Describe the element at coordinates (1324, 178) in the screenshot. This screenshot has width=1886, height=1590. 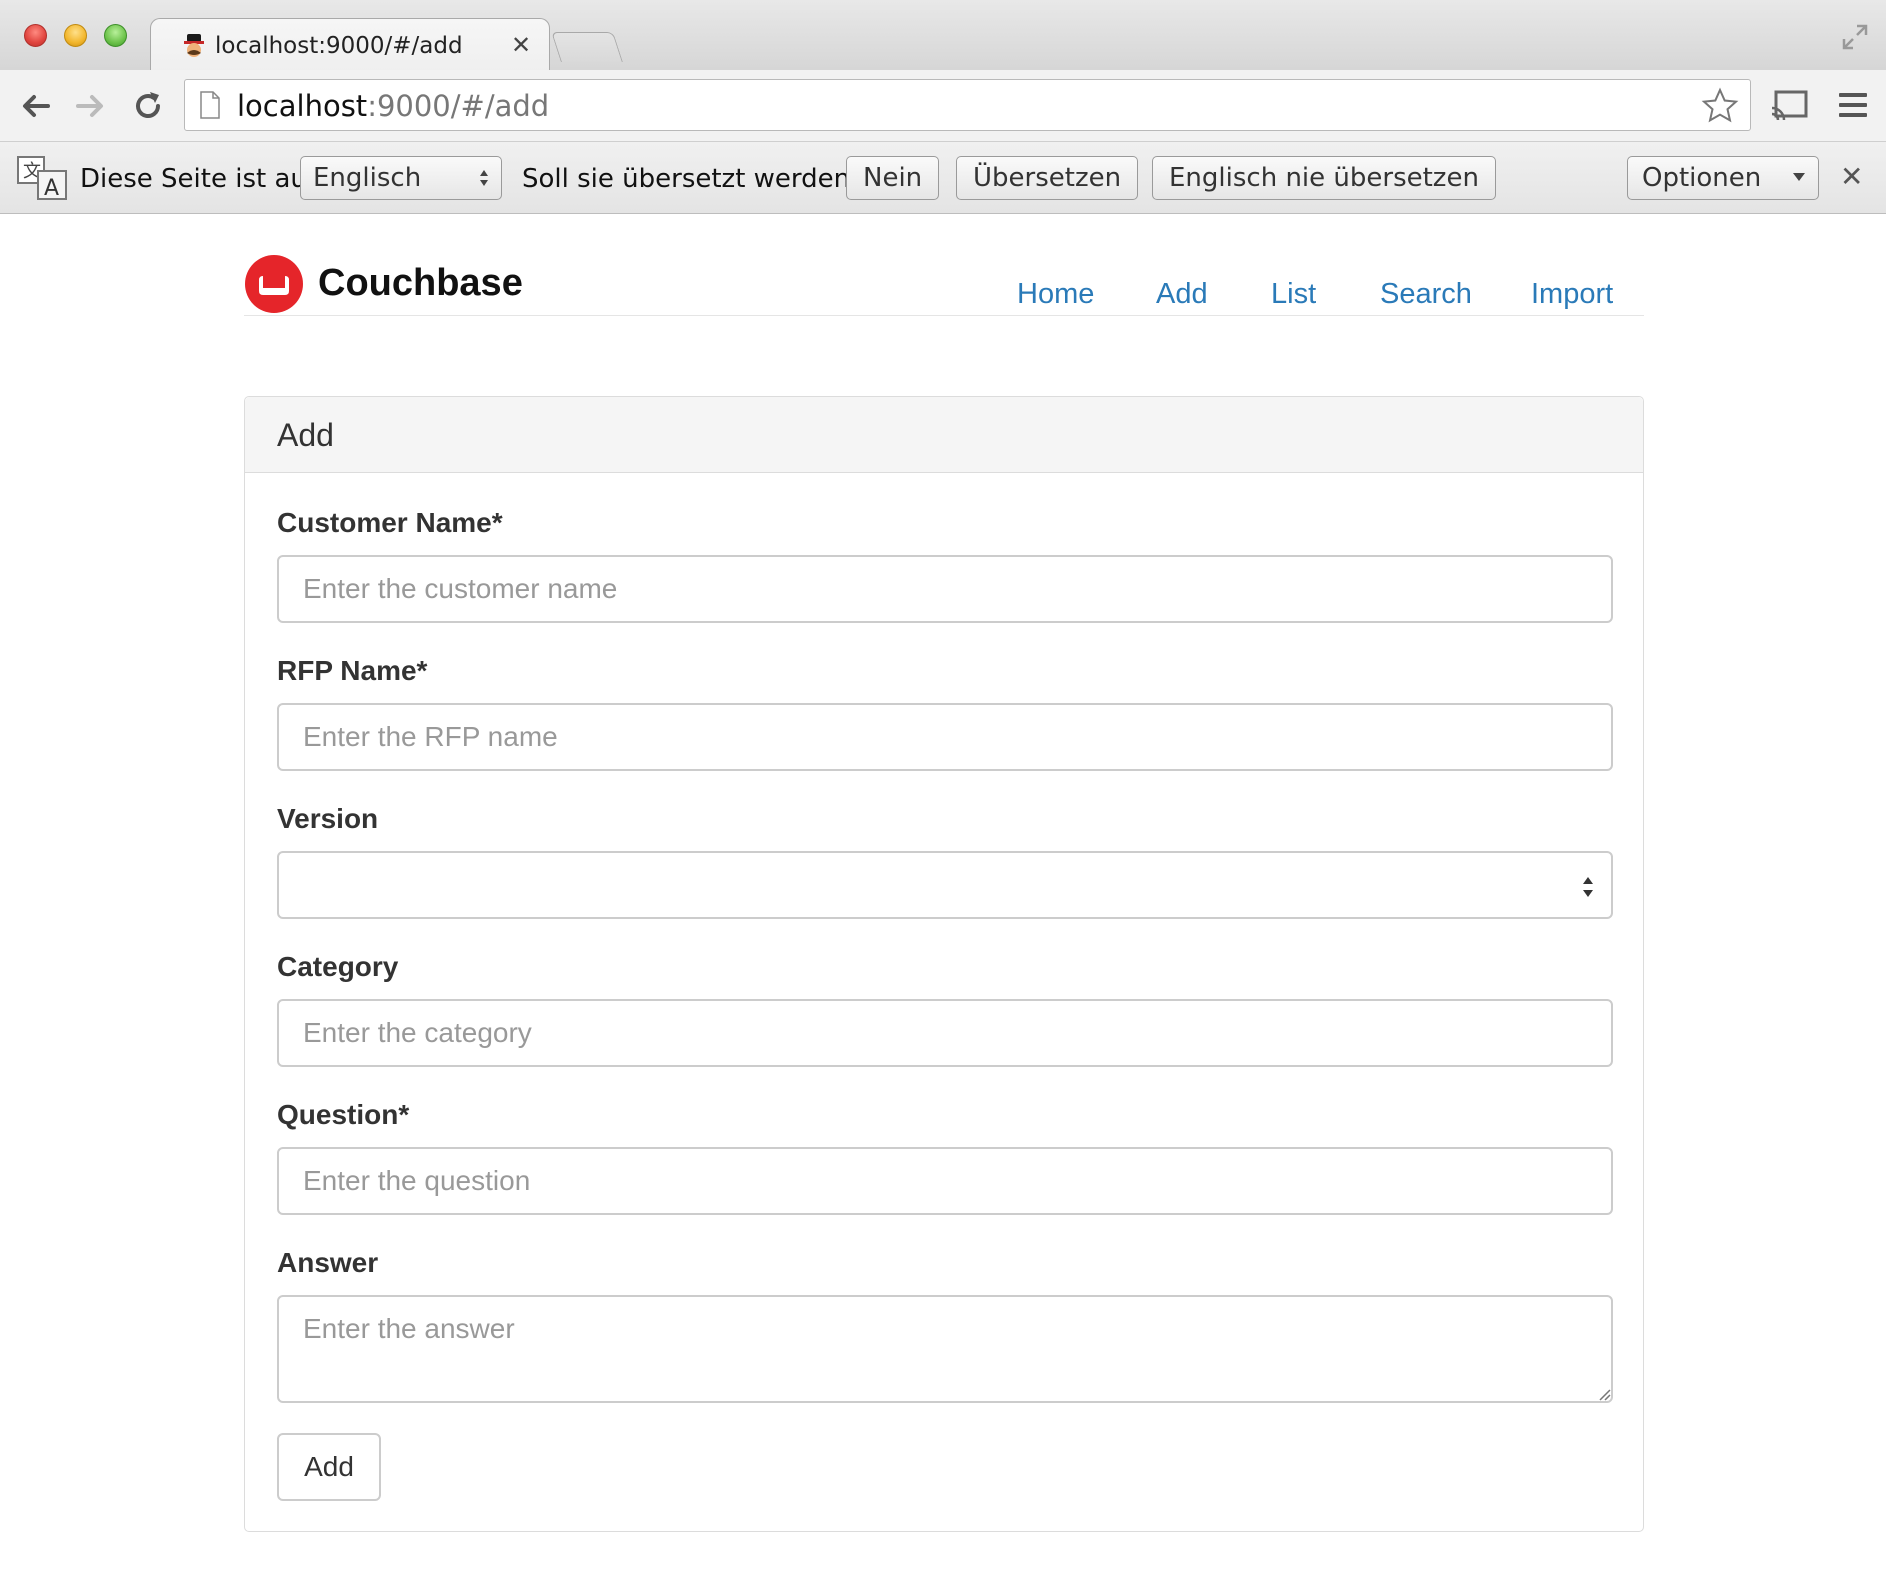
I see `never-translate-button: Englisch nie übersetzen` at that location.